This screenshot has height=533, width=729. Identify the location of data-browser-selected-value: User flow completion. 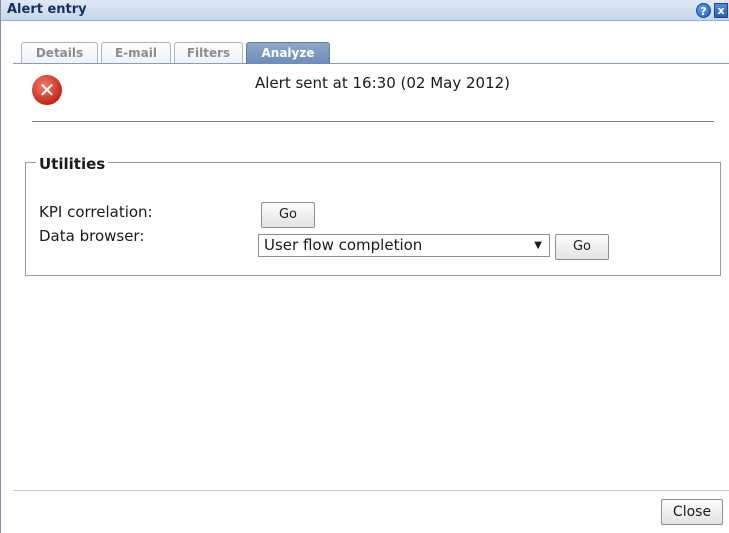
(343, 245).